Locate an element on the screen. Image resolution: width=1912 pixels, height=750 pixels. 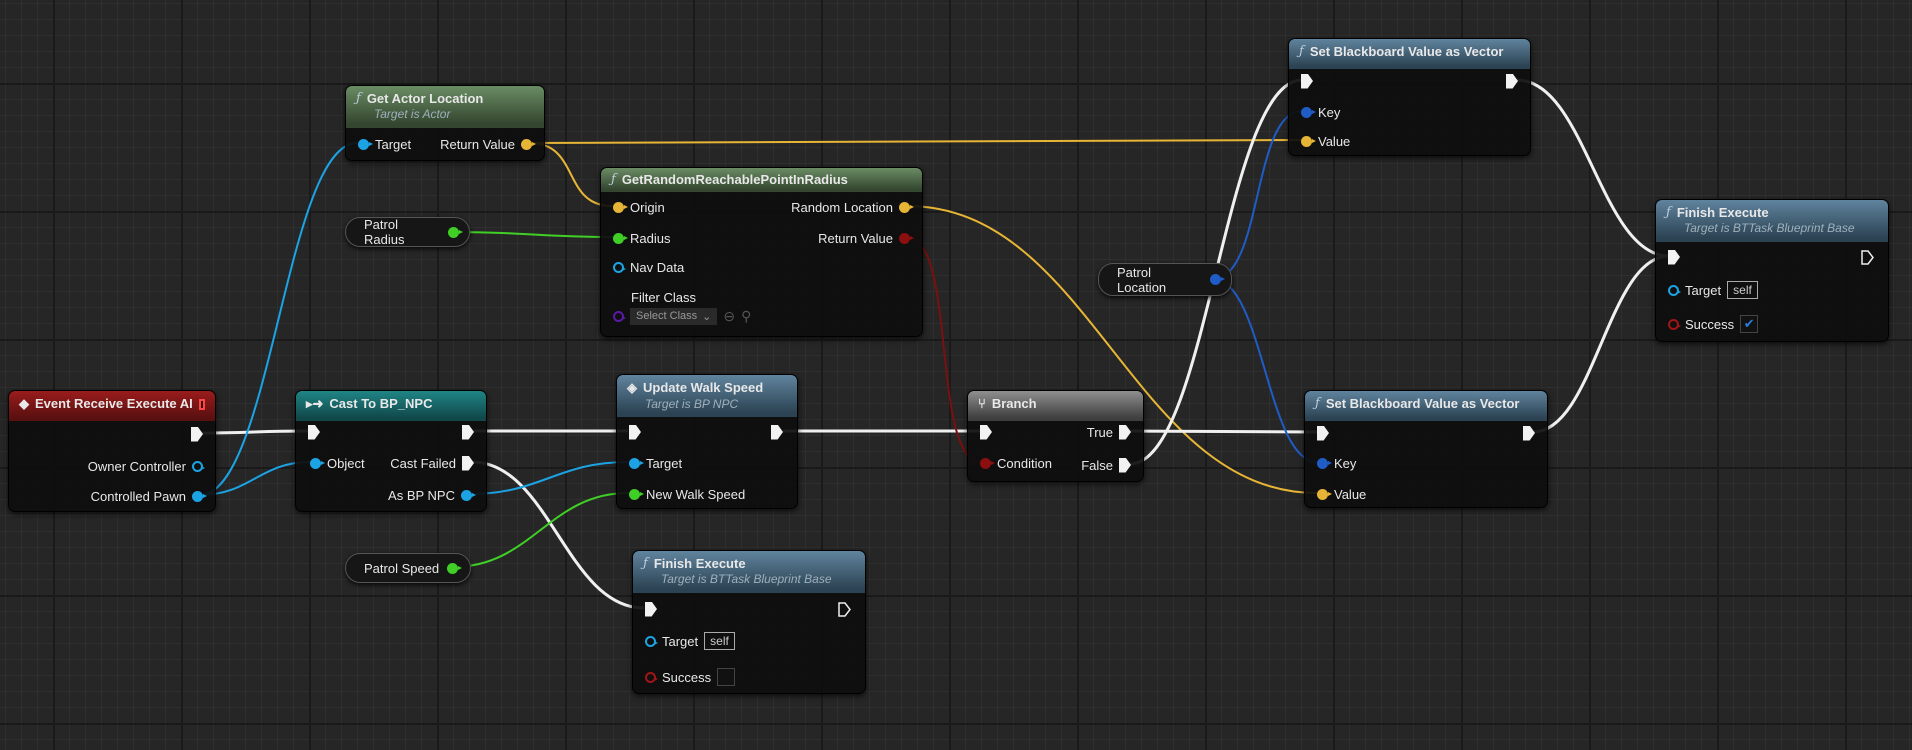
node-header: ƒ Set Blackboard Value as Vector is located at coordinates (1409, 54).